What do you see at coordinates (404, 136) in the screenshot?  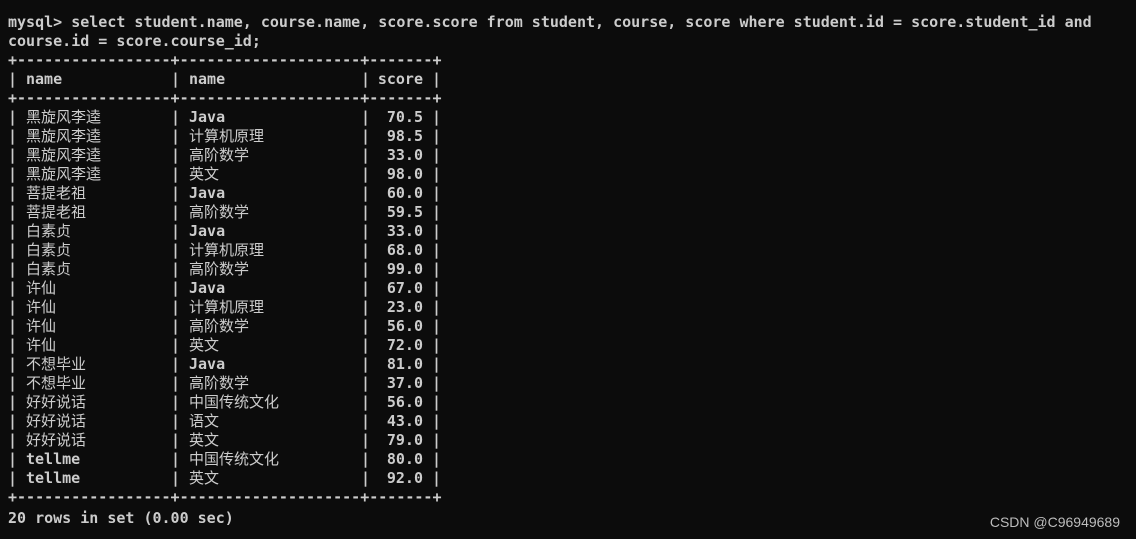 I see `cell-score: 98.5` at bounding box center [404, 136].